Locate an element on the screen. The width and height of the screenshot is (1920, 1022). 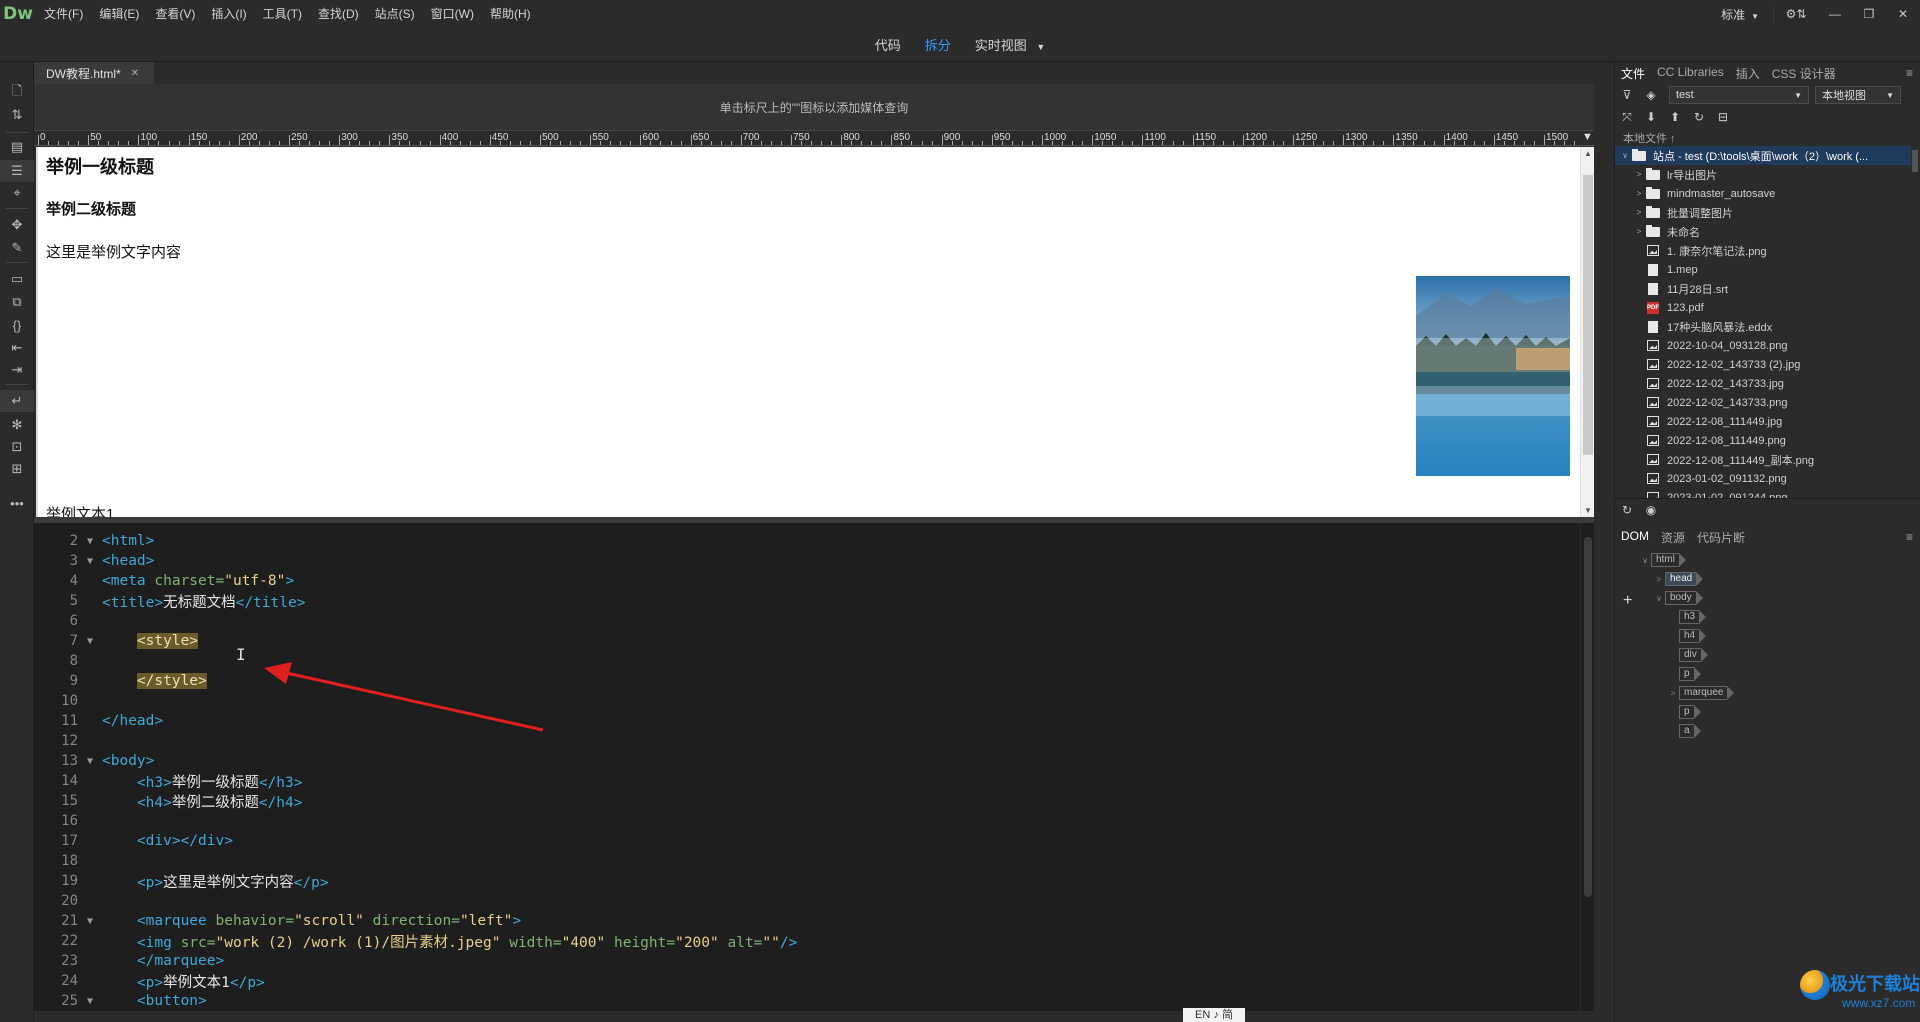
folder-row: > mindmaster_autosave is located at coordinates (1763, 193).